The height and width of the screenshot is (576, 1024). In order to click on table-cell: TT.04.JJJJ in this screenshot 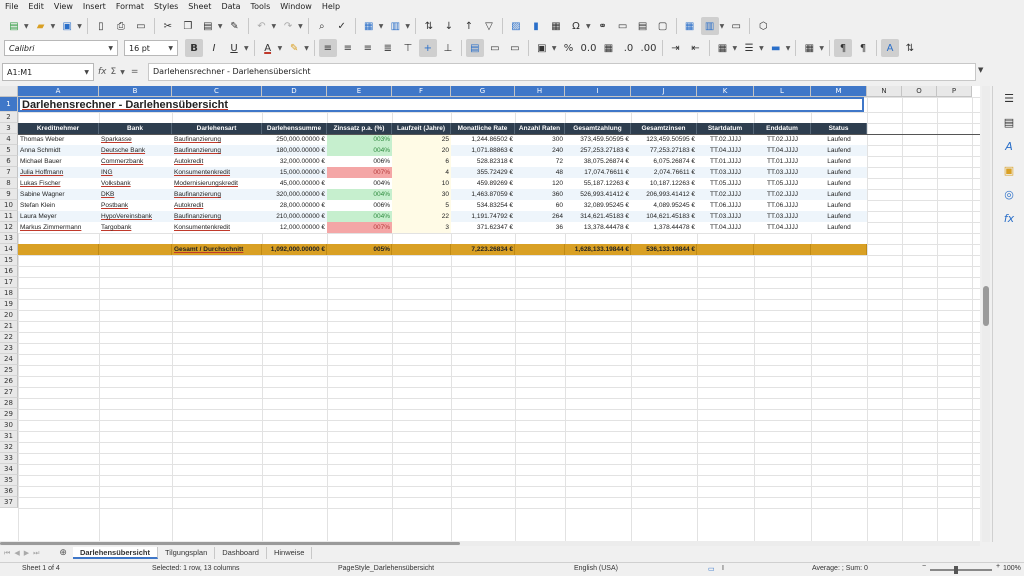, I will do `click(725, 150)`.